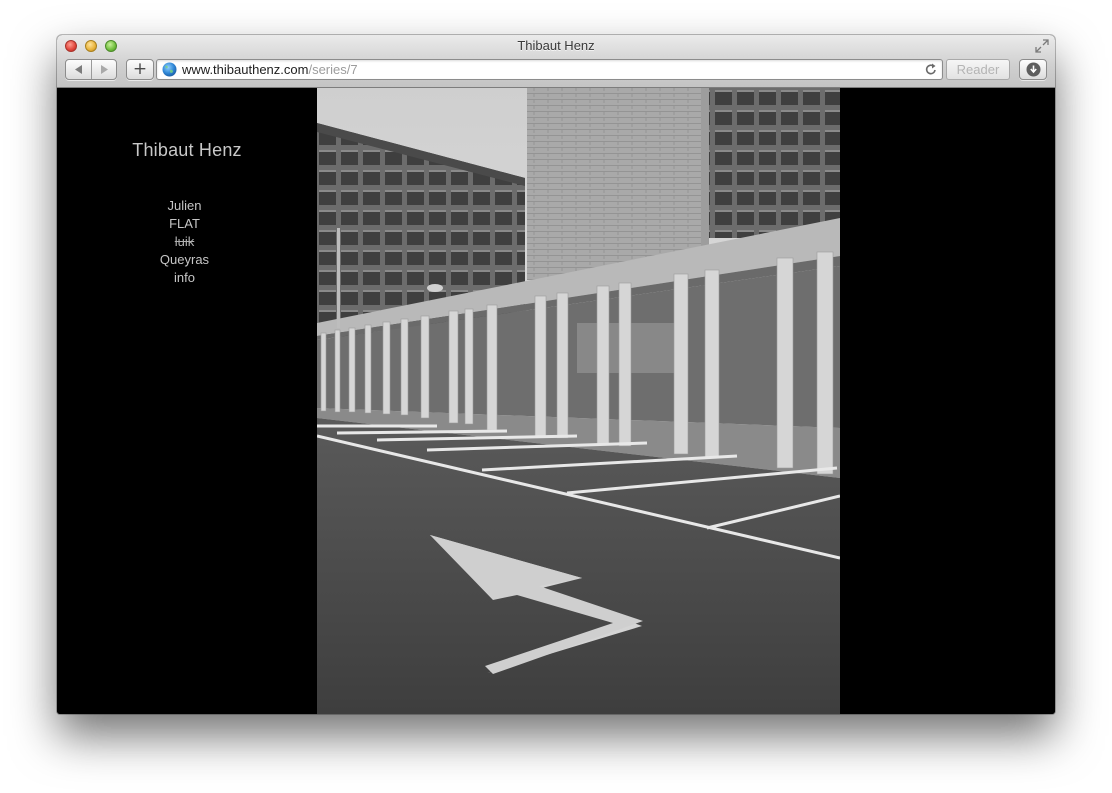  I want to click on back-arrow-icon, so click(78, 69).